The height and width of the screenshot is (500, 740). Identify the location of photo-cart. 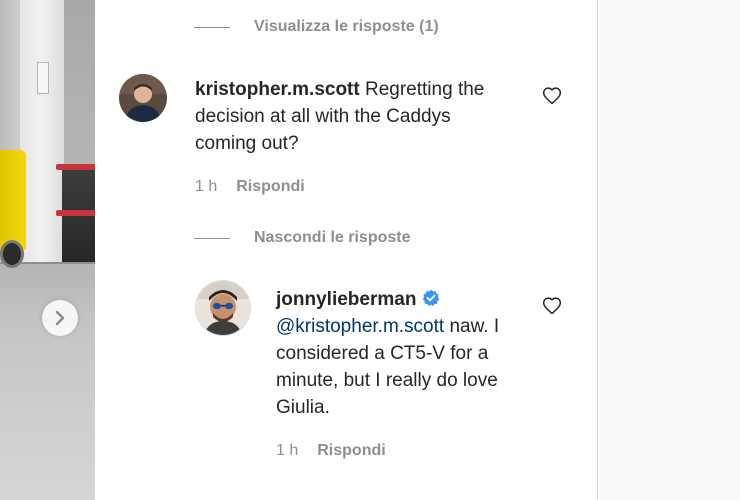
(78, 217).